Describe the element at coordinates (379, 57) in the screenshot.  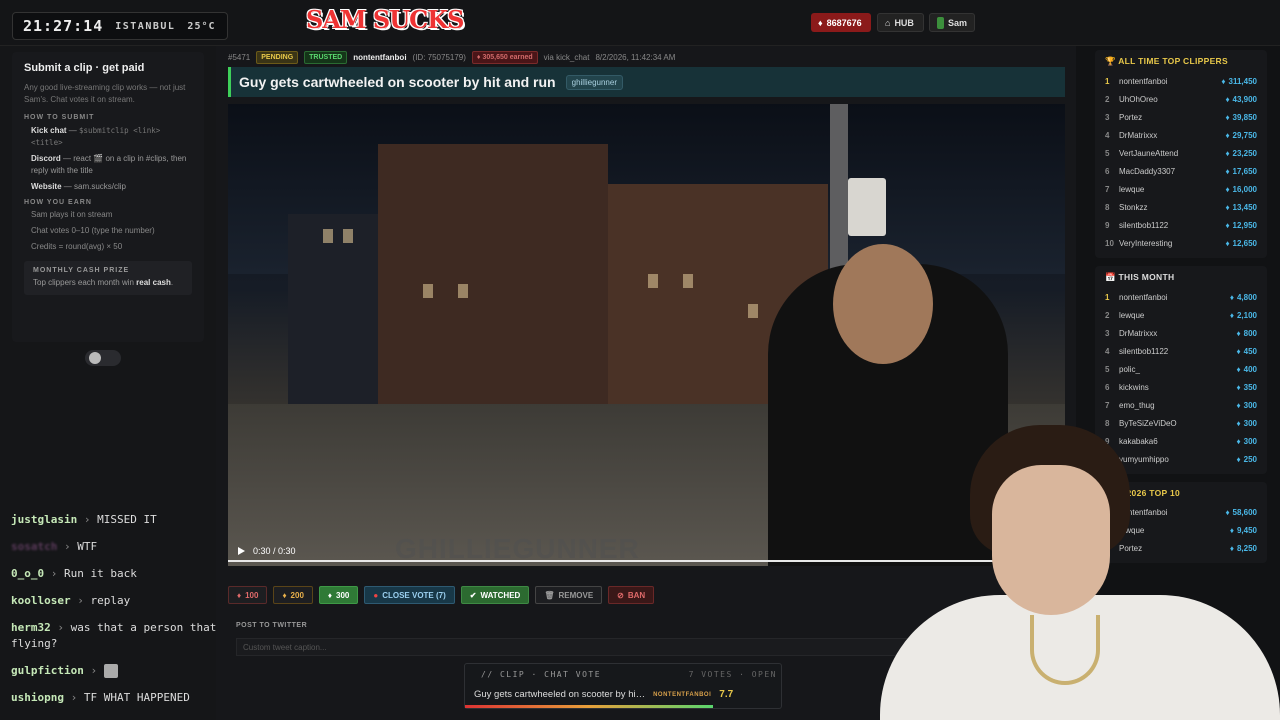
I see `submitter-name: nontentfanboi` at that location.